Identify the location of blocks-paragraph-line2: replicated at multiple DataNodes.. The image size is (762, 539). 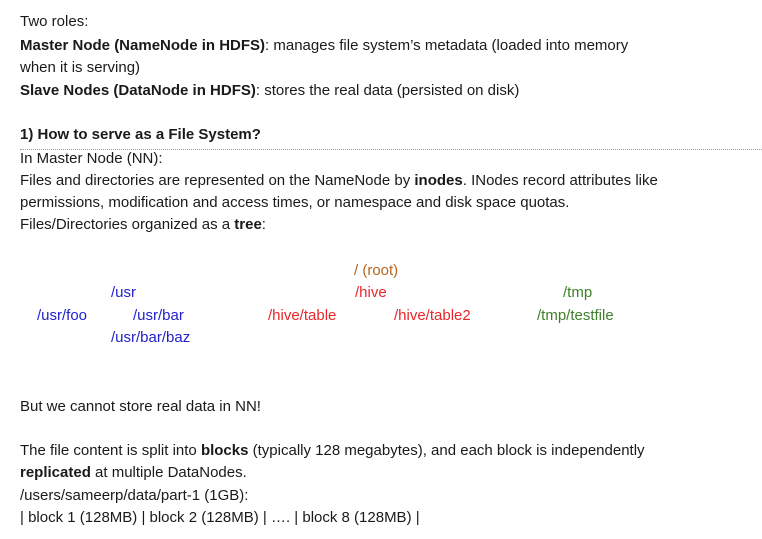
(133, 473).